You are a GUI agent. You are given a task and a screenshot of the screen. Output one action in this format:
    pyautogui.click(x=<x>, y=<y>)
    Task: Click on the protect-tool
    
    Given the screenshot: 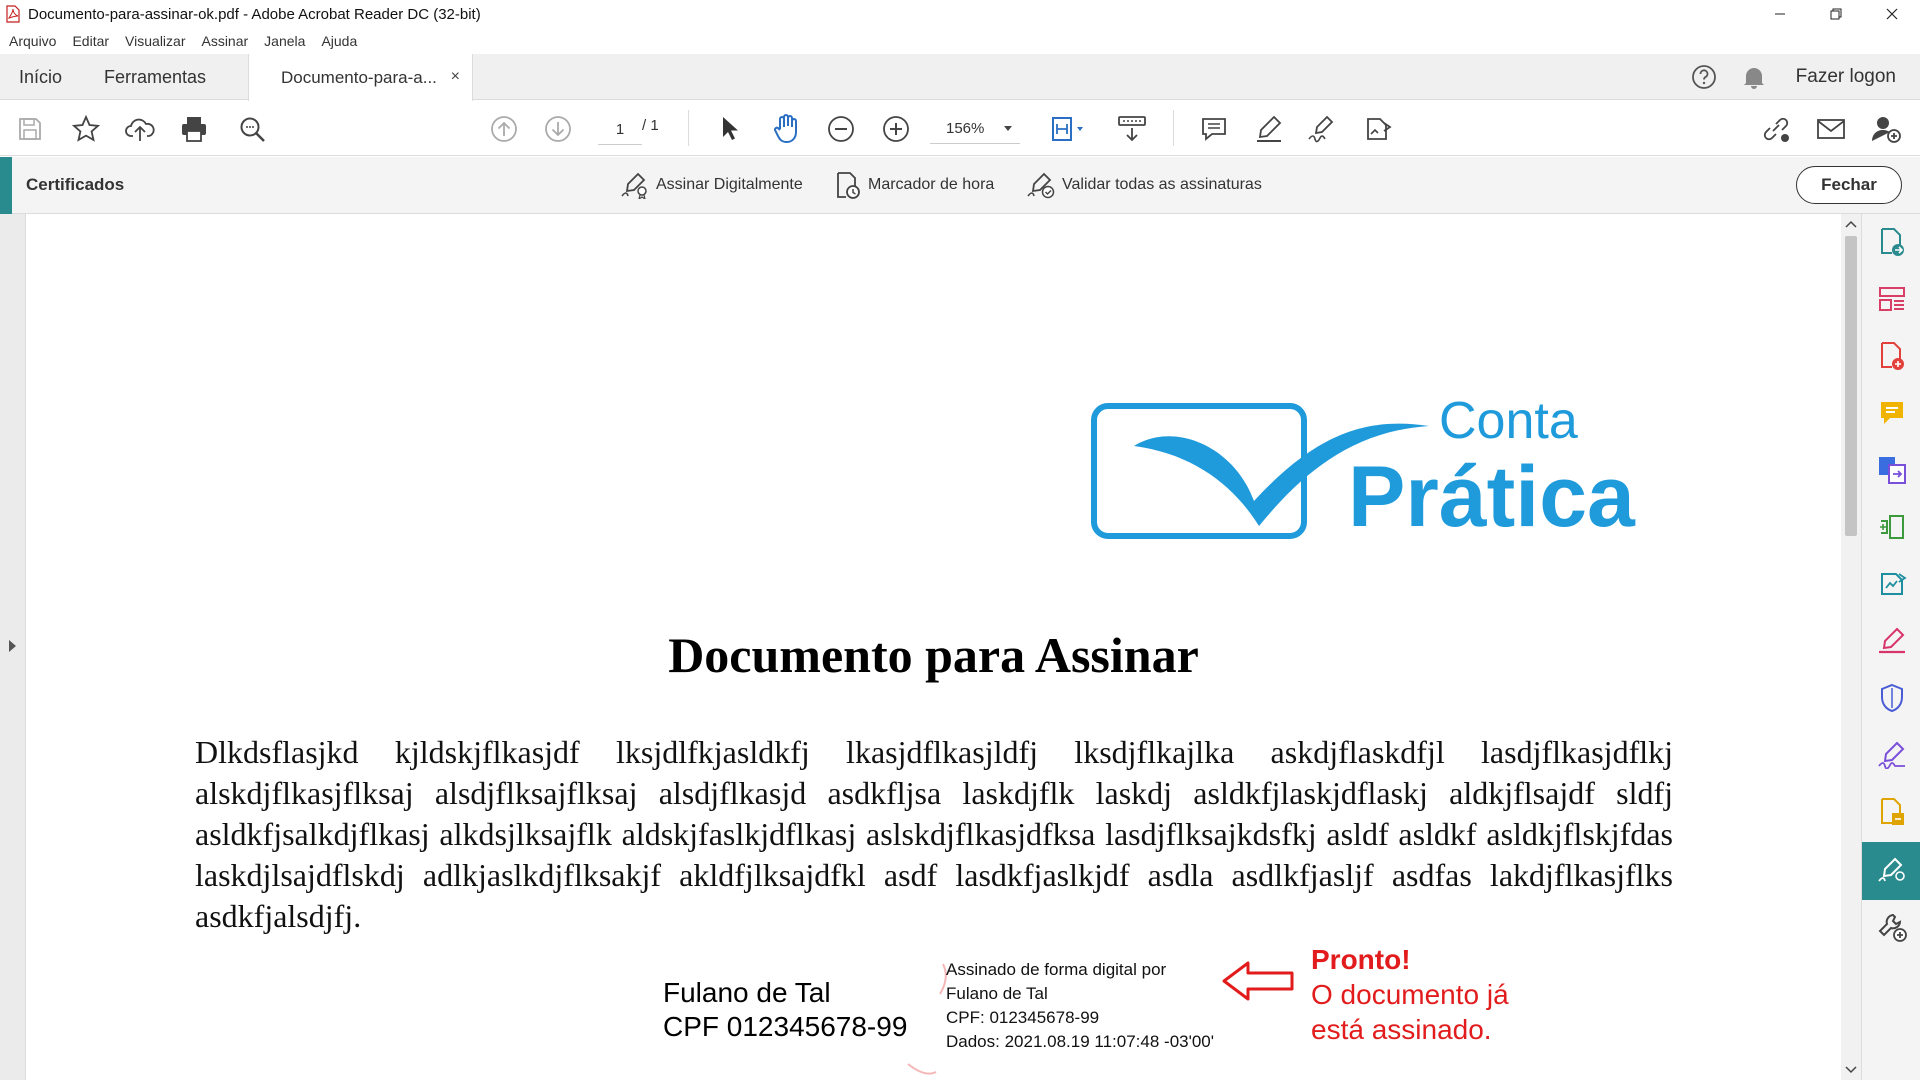 What is the action you would take?
    pyautogui.click(x=1892, y=698)
    